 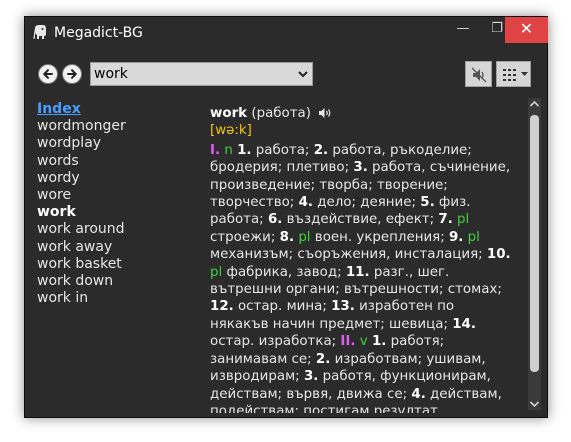 I want to click on sense-number: 14., so click(x=464, y=324).